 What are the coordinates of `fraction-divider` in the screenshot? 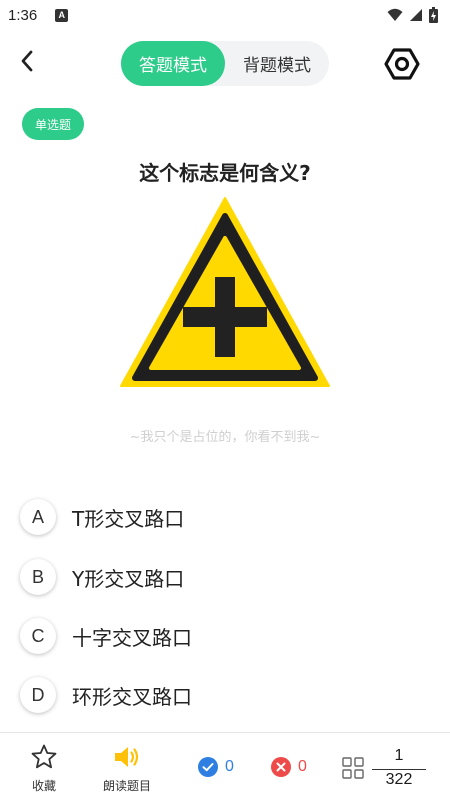 It's located at (399, 769).